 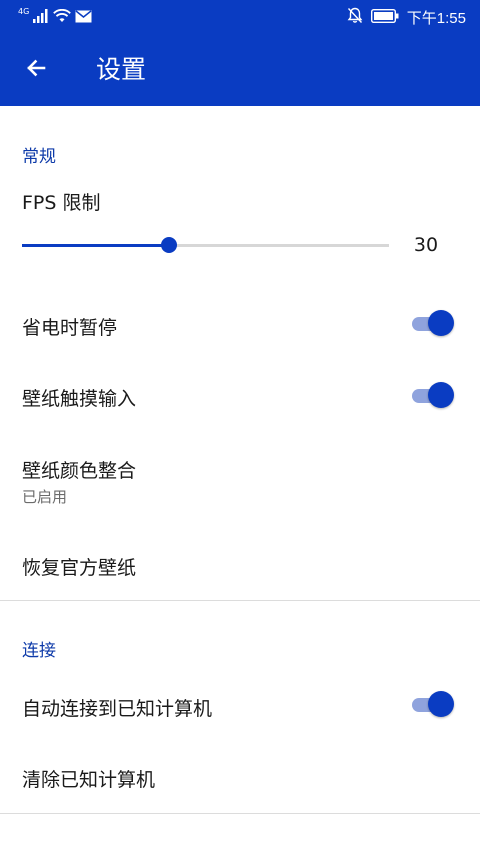 I want to click on status-time: 下午1:55, so click(x=436, y=18).